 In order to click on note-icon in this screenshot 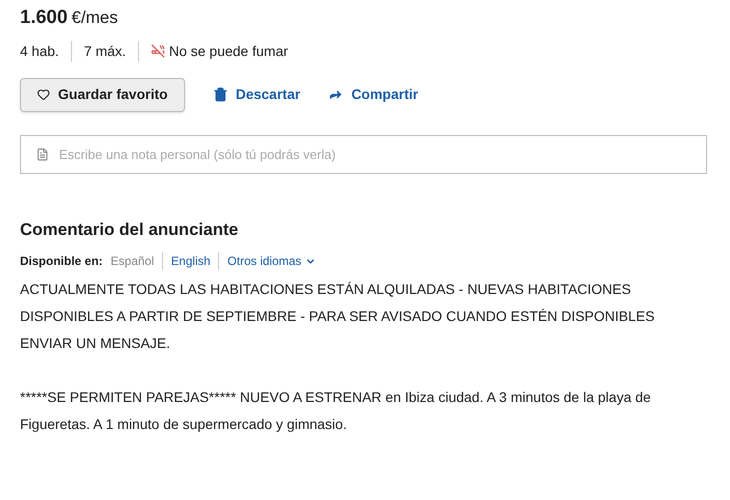, I will do `click(42, 154)`.